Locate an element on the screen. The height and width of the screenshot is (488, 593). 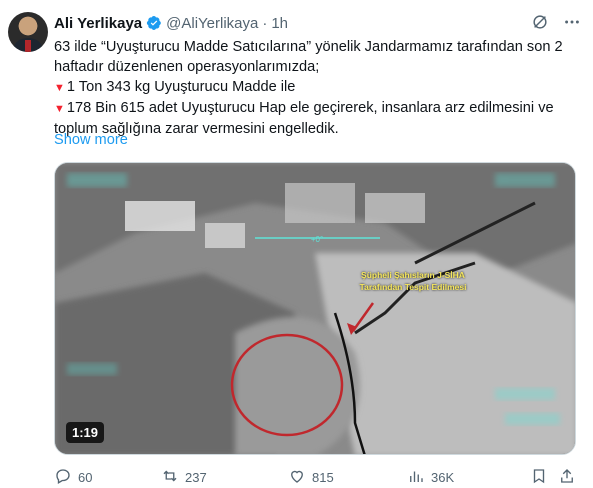
bullet-1-text: 1 Ton 343 kg Uyuşturucu Madde ile is located at coordinates (181, 87).